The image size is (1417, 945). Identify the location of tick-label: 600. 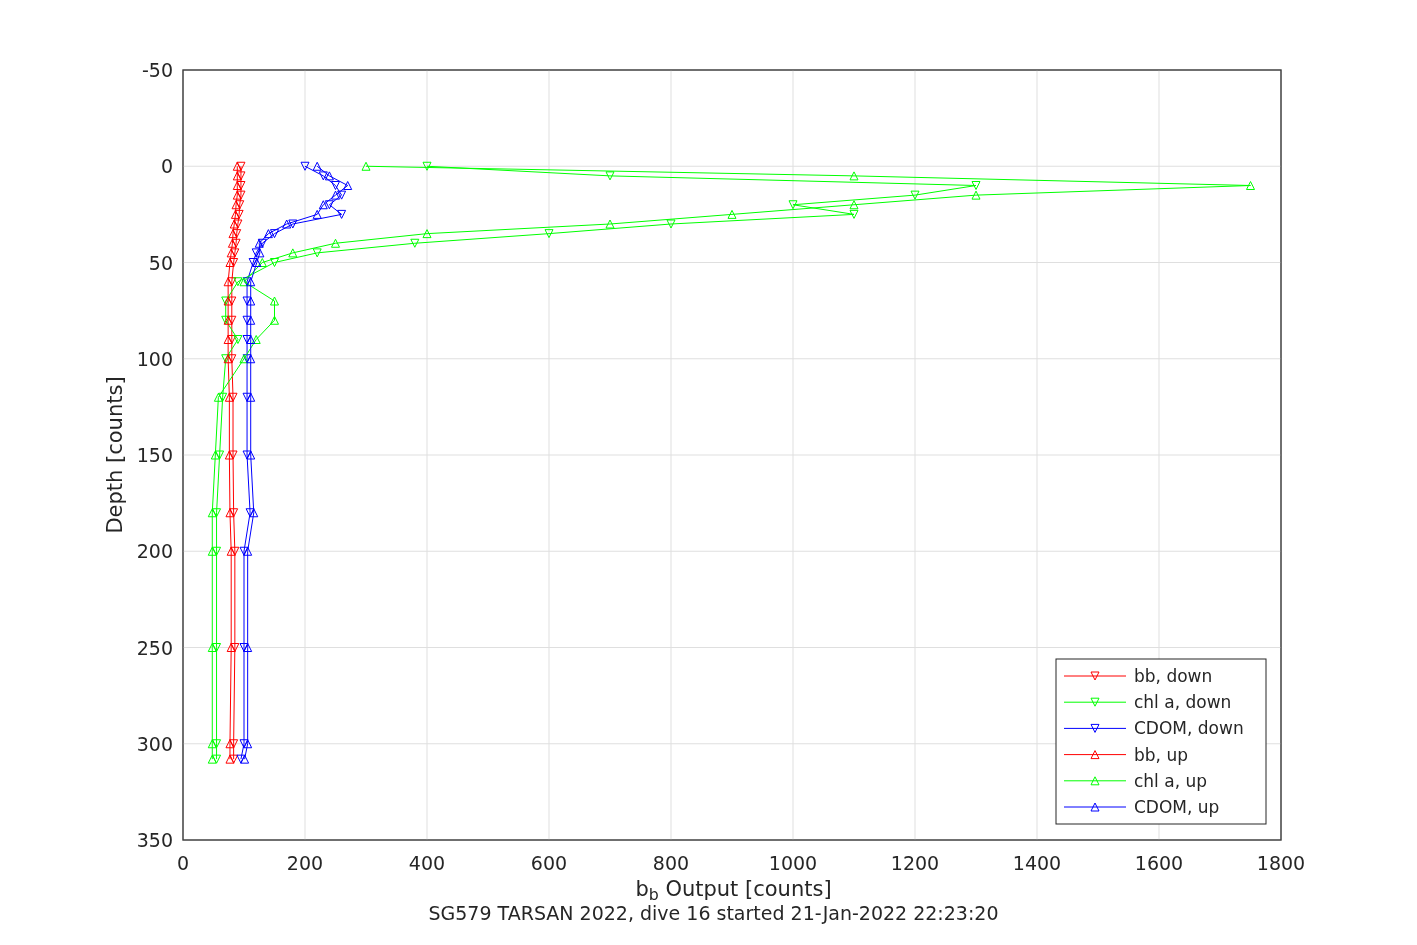
(549, 863).